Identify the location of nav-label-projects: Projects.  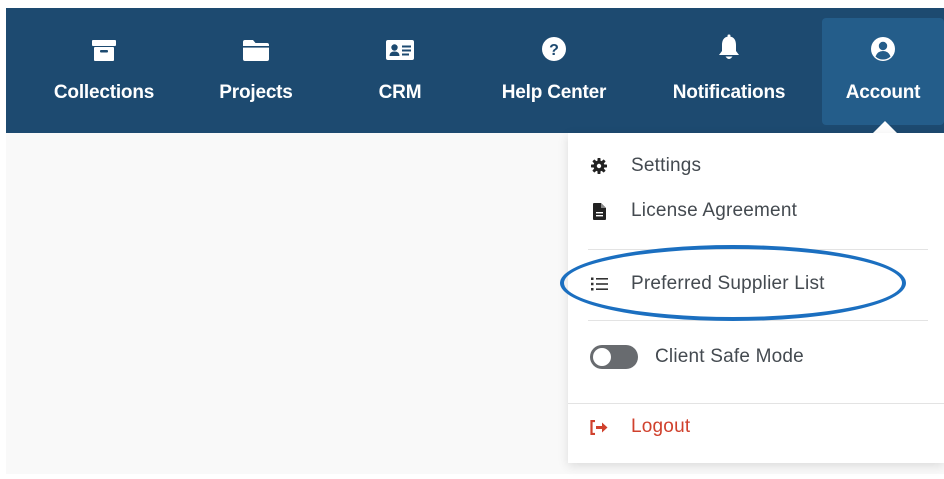
(256, 92).